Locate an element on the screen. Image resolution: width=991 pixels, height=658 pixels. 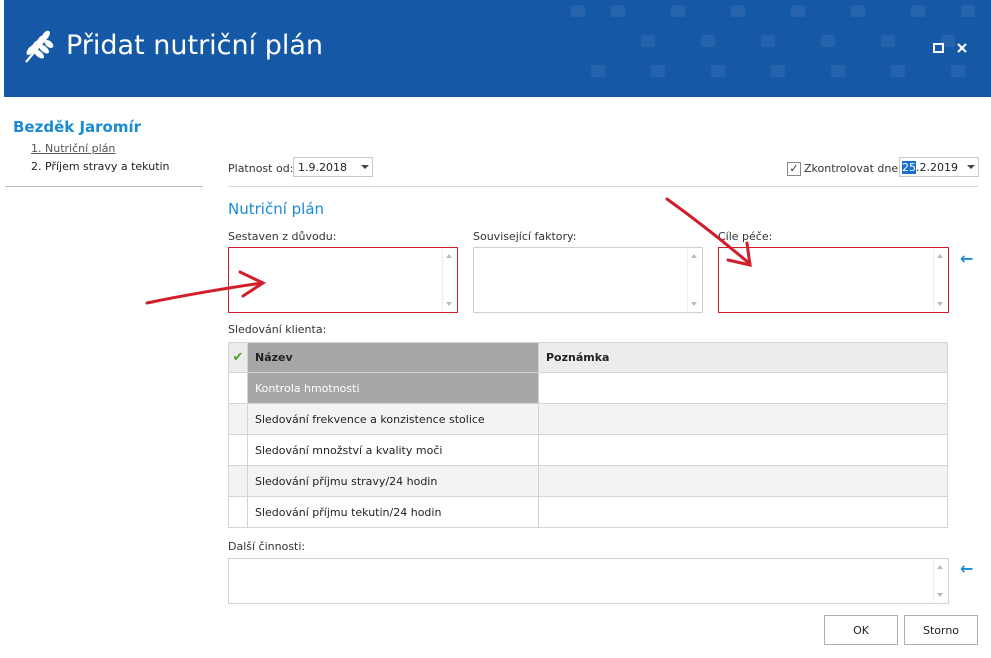
table-header-row: ✔ Název Poznámka is located at coordinates (588, 357).